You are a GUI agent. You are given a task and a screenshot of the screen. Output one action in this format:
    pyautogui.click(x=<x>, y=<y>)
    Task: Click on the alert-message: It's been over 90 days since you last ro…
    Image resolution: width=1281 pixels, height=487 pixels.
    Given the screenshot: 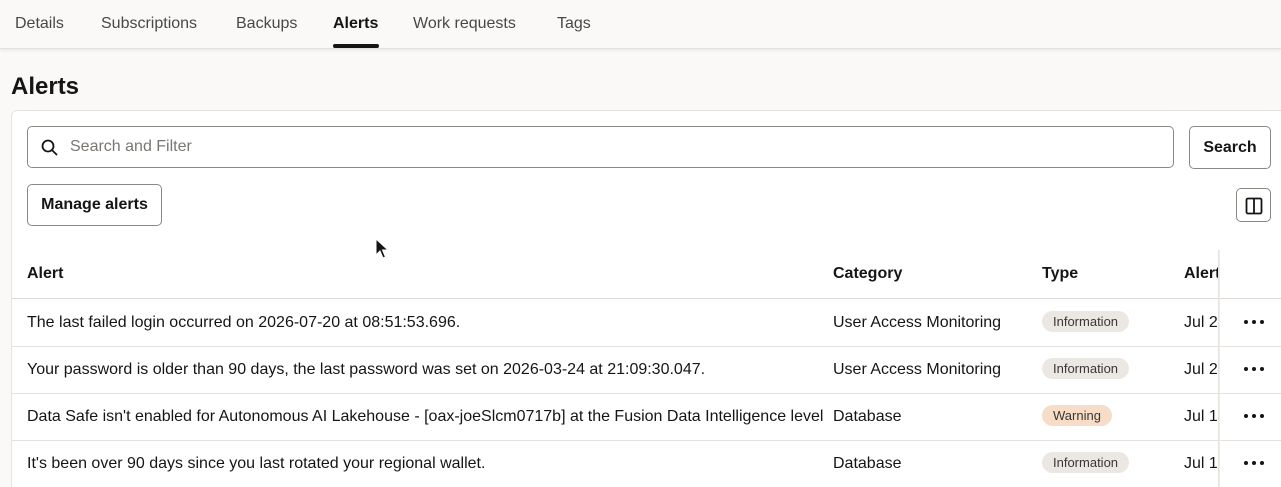 What is the action you would take?
    pyautogui.click(x=256, y=463)
    